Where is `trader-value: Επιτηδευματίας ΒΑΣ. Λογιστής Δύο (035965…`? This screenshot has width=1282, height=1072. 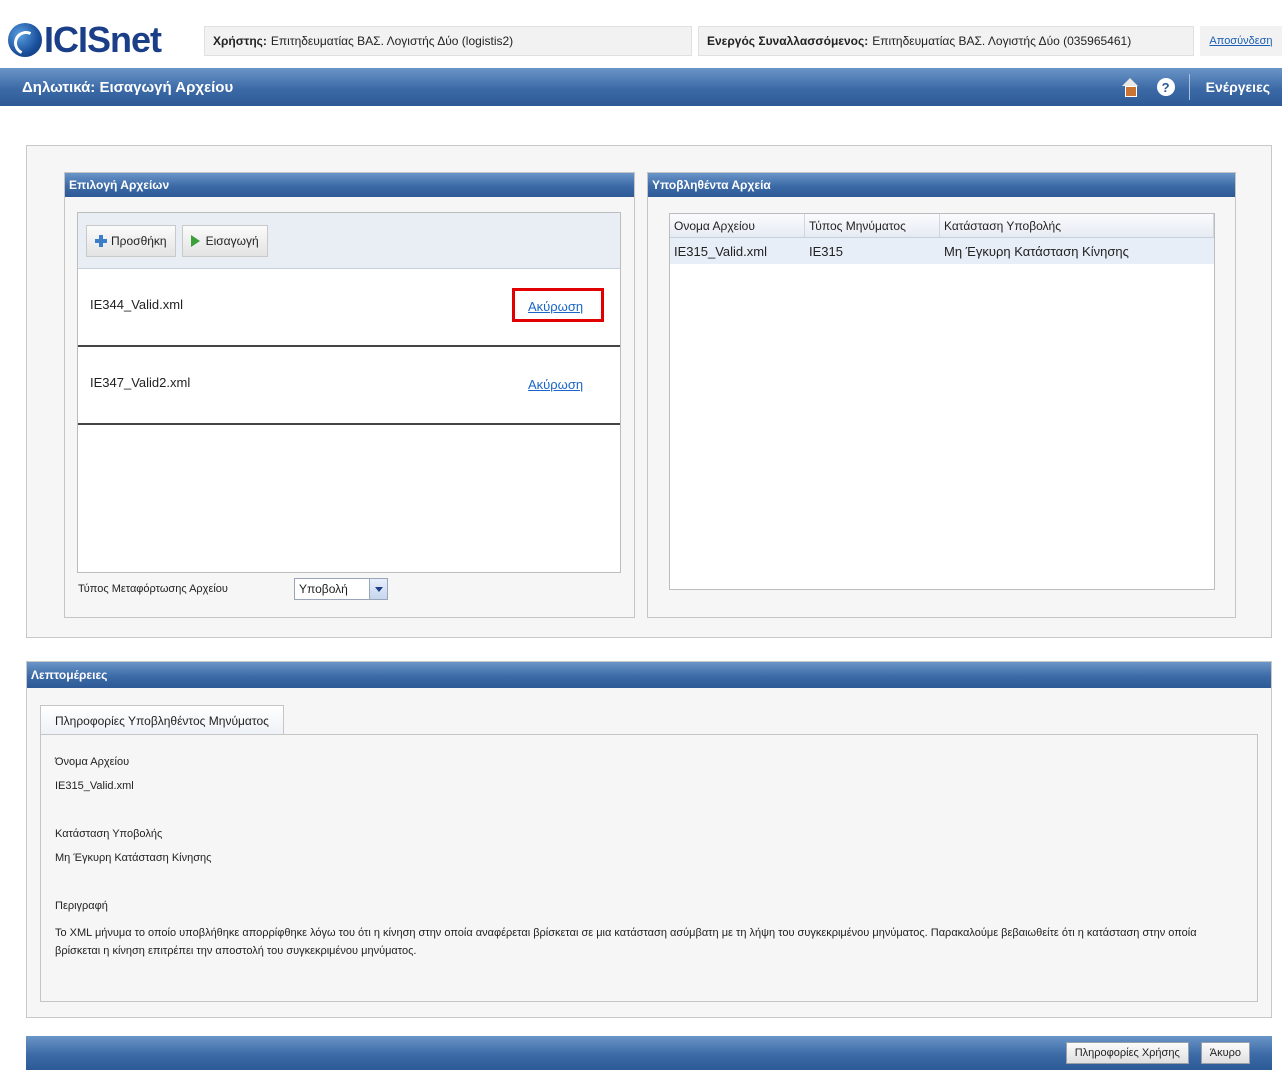
trader-value: Επιτηδευματίας ΒΑΣ. Λογιστής Δύο (035965… is located at coordinates (1002, 41).